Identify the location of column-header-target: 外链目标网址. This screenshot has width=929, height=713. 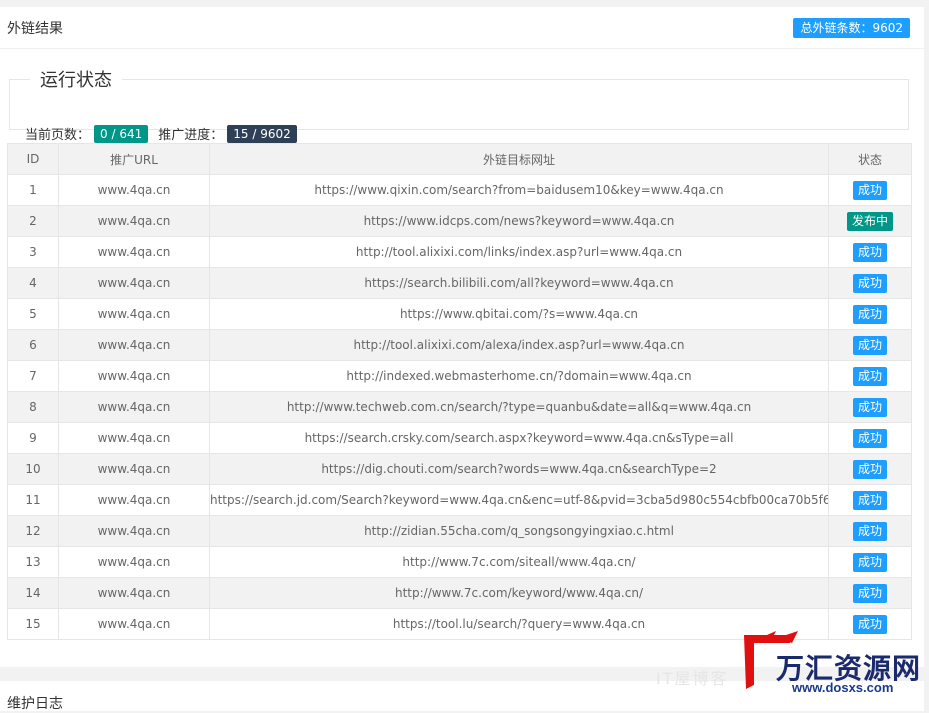
(519, 159).